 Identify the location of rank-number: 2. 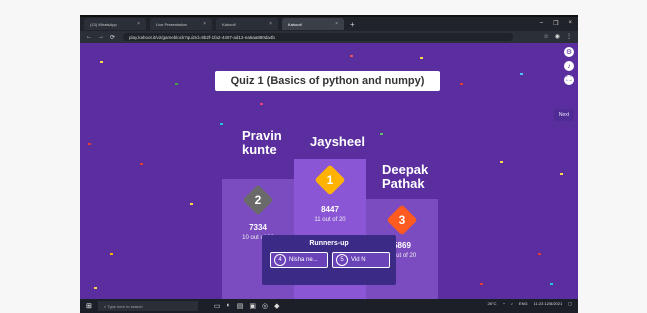
(258, 200).